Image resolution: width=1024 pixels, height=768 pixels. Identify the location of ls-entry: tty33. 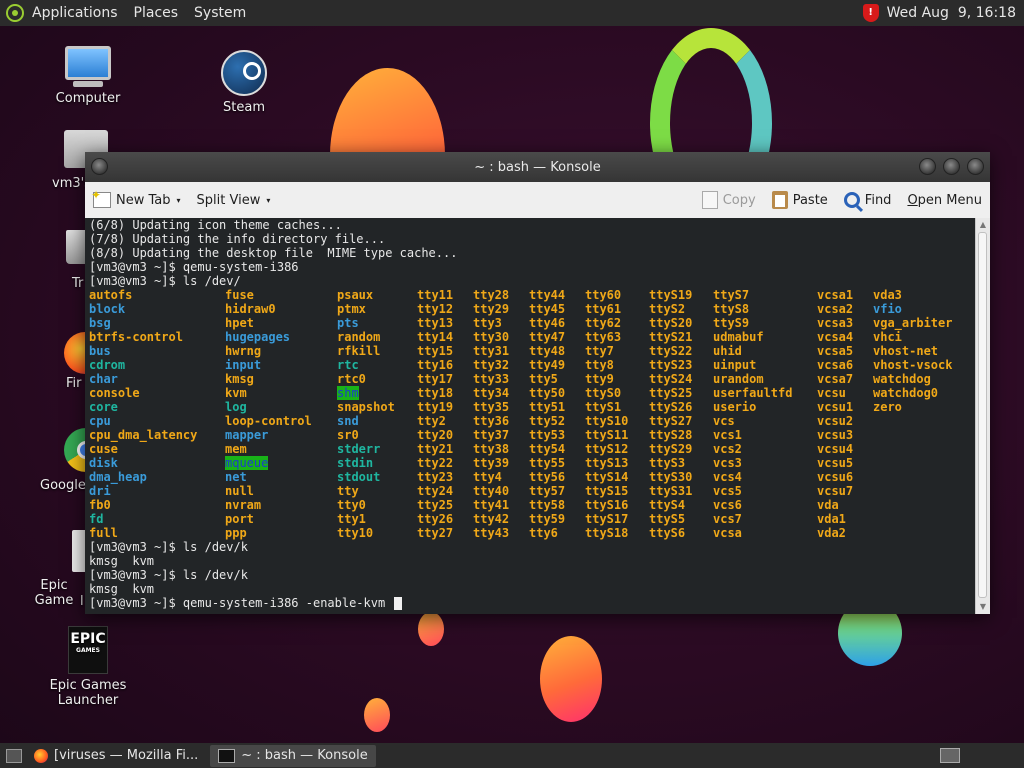
(491, 379).